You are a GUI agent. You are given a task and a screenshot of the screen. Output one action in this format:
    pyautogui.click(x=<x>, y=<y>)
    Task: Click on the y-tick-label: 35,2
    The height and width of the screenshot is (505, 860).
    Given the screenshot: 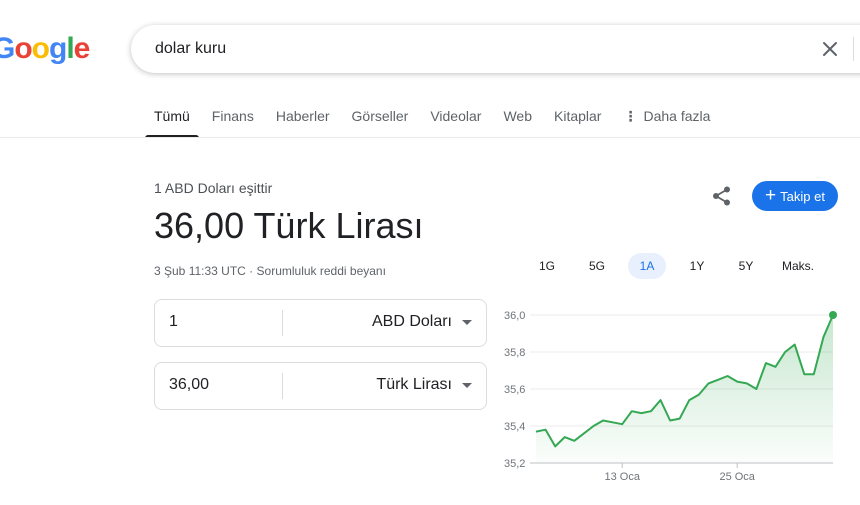 What is the action you would take?
    pyautogui.click(x=514, y=464)
    